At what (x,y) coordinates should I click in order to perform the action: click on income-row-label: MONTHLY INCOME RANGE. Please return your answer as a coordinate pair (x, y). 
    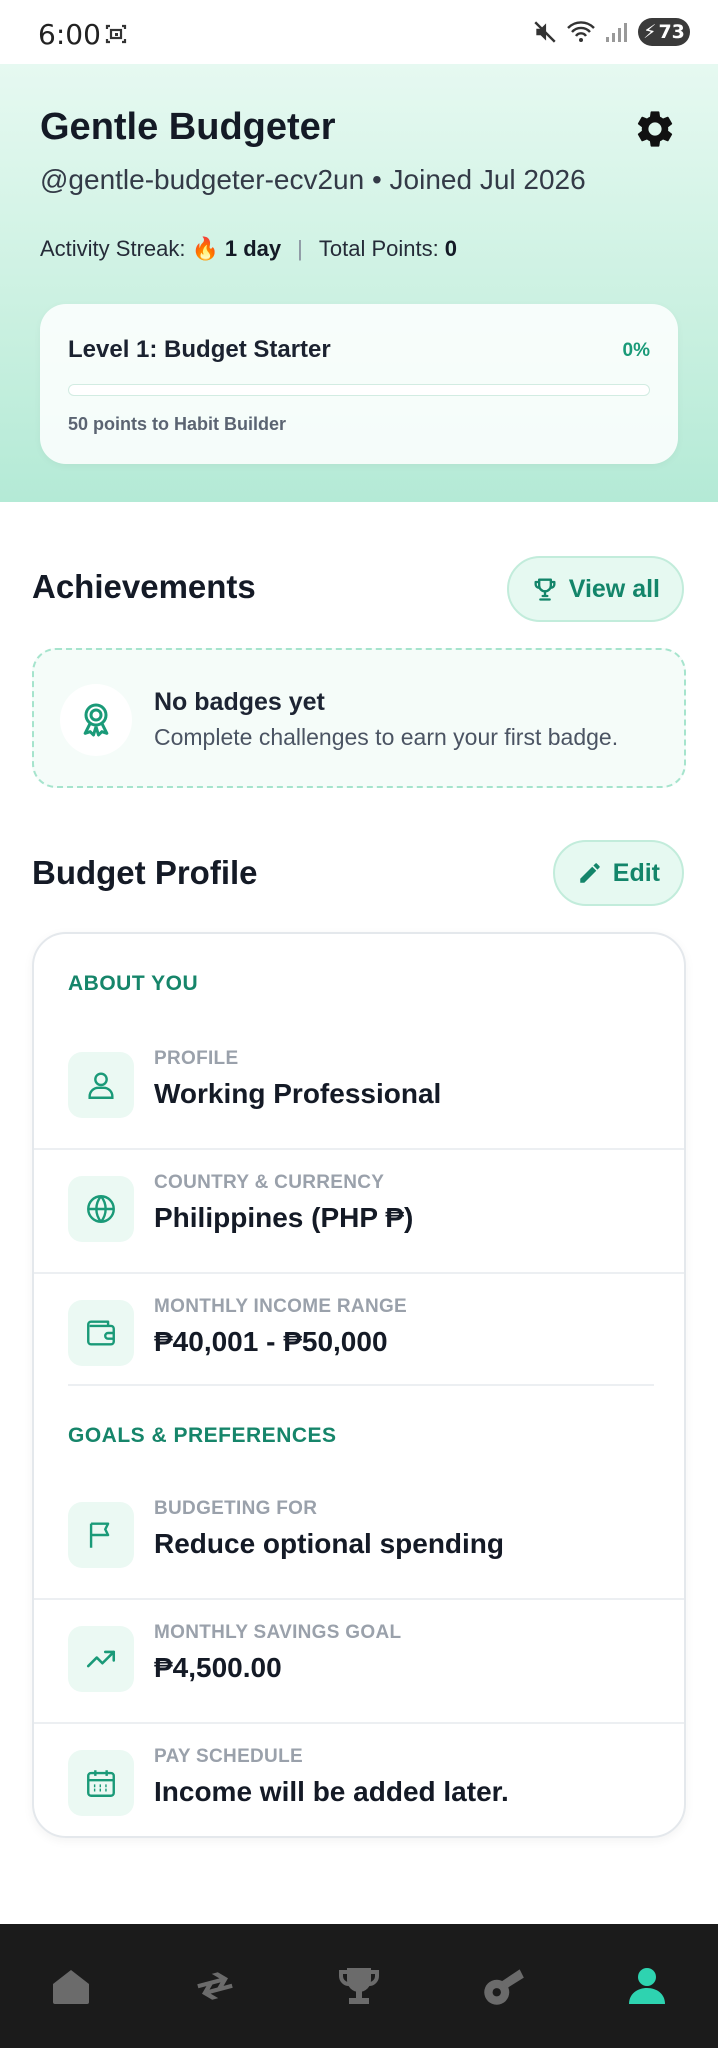
    Looking at the image, I should click on (281, 1306).